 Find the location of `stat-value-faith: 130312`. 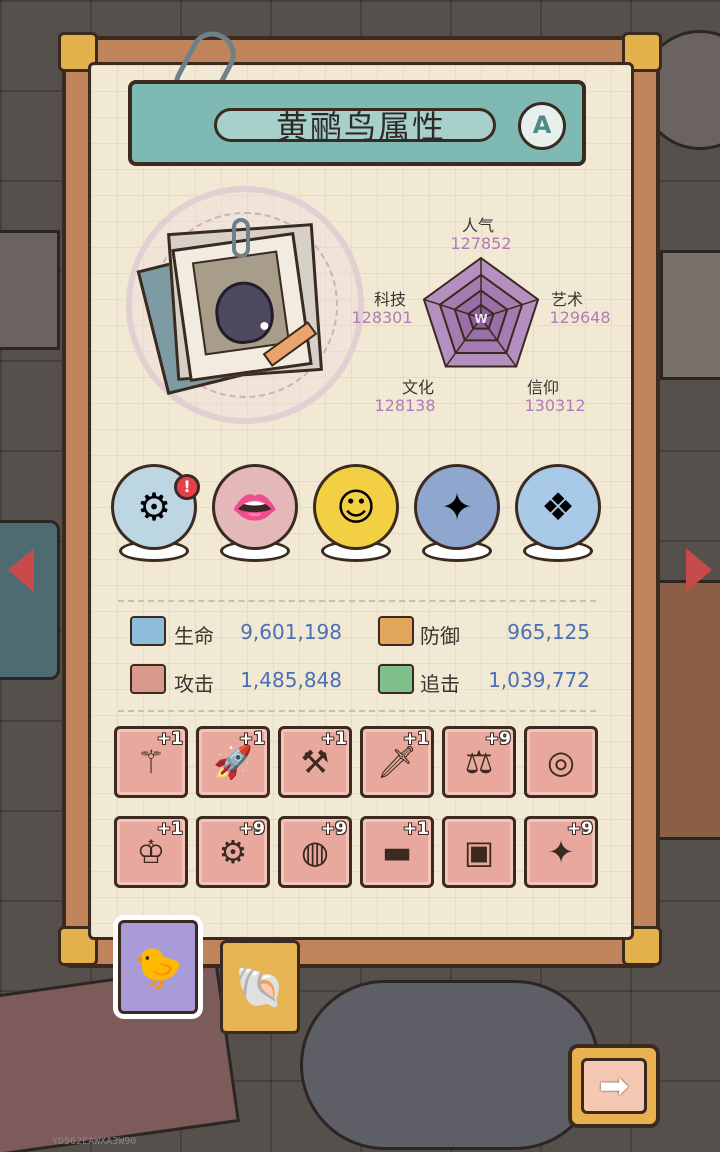

stat-value-faith: 130312 is located at coordinates (555, 405).